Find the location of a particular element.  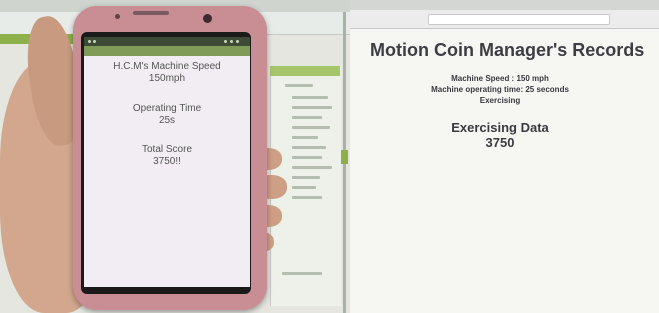

phone-status-bar is located at coordinates (167, 41).